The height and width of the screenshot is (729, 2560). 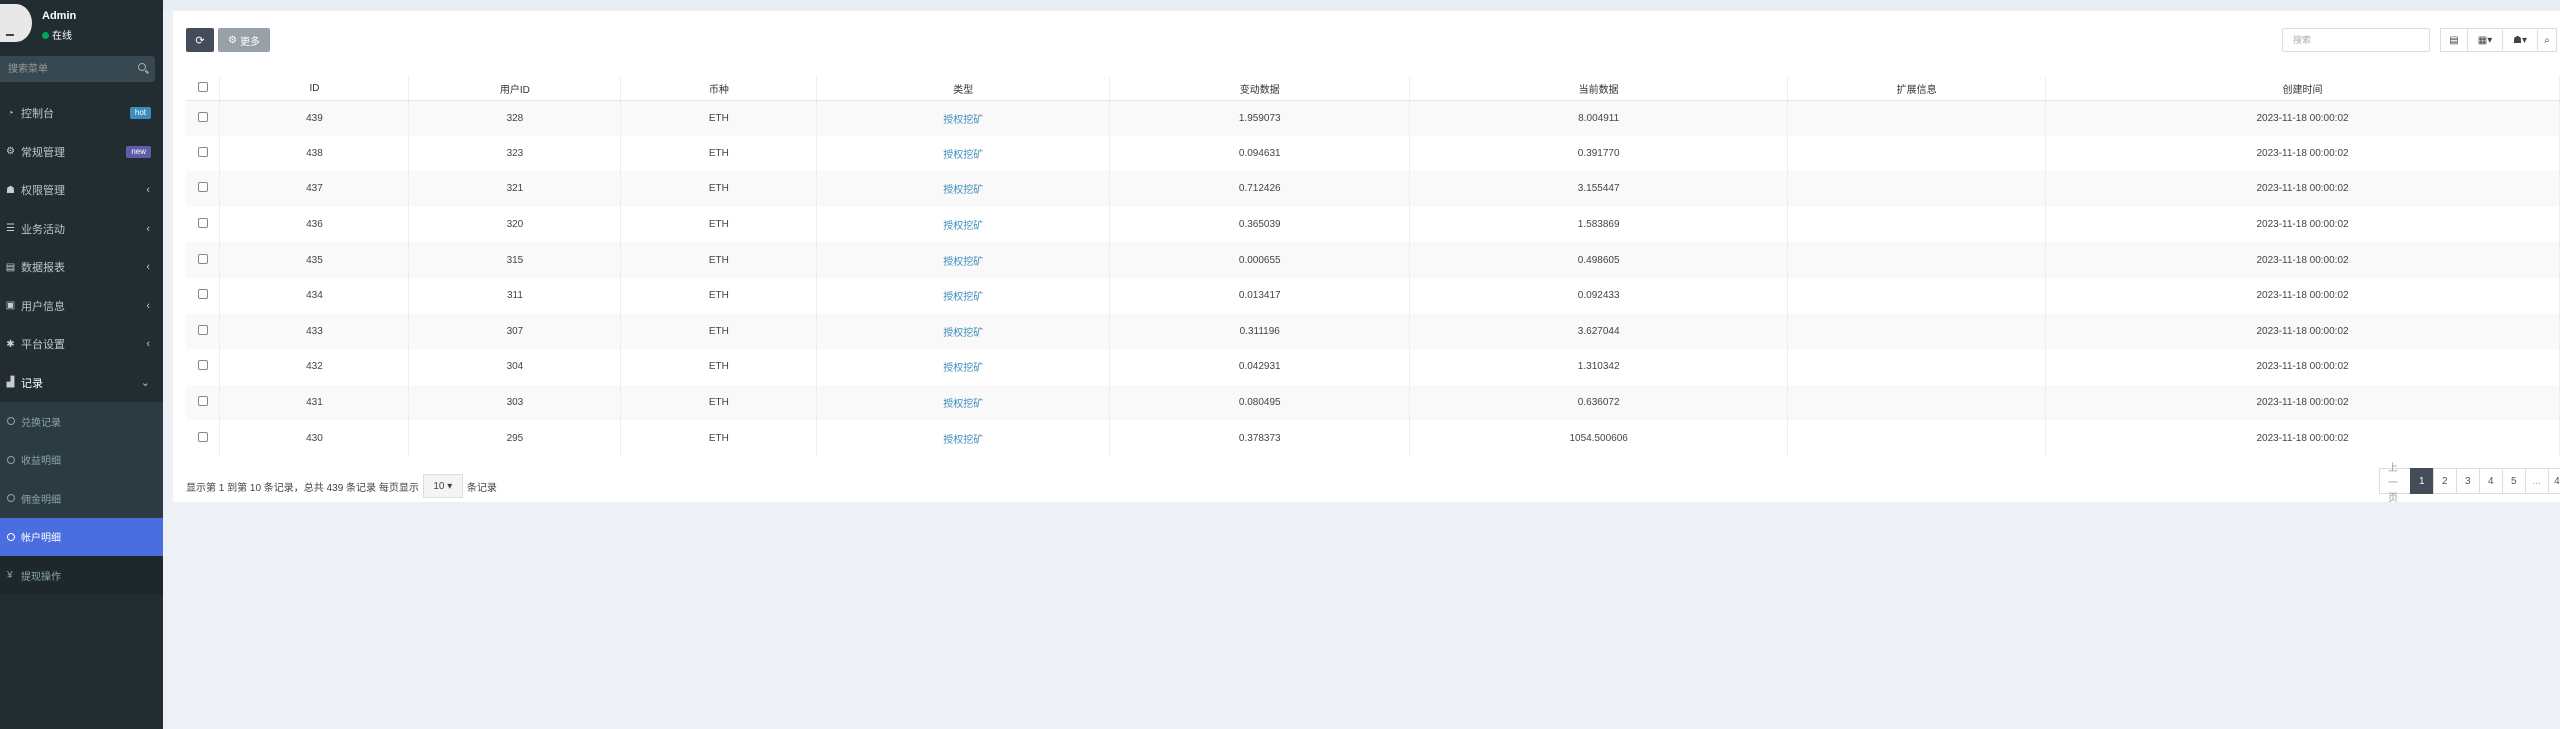 What do you see at coordinates (2454, 40) in the screenshot?
I see `toggle-view-button: ▤` at bounding box center [2454, 40].